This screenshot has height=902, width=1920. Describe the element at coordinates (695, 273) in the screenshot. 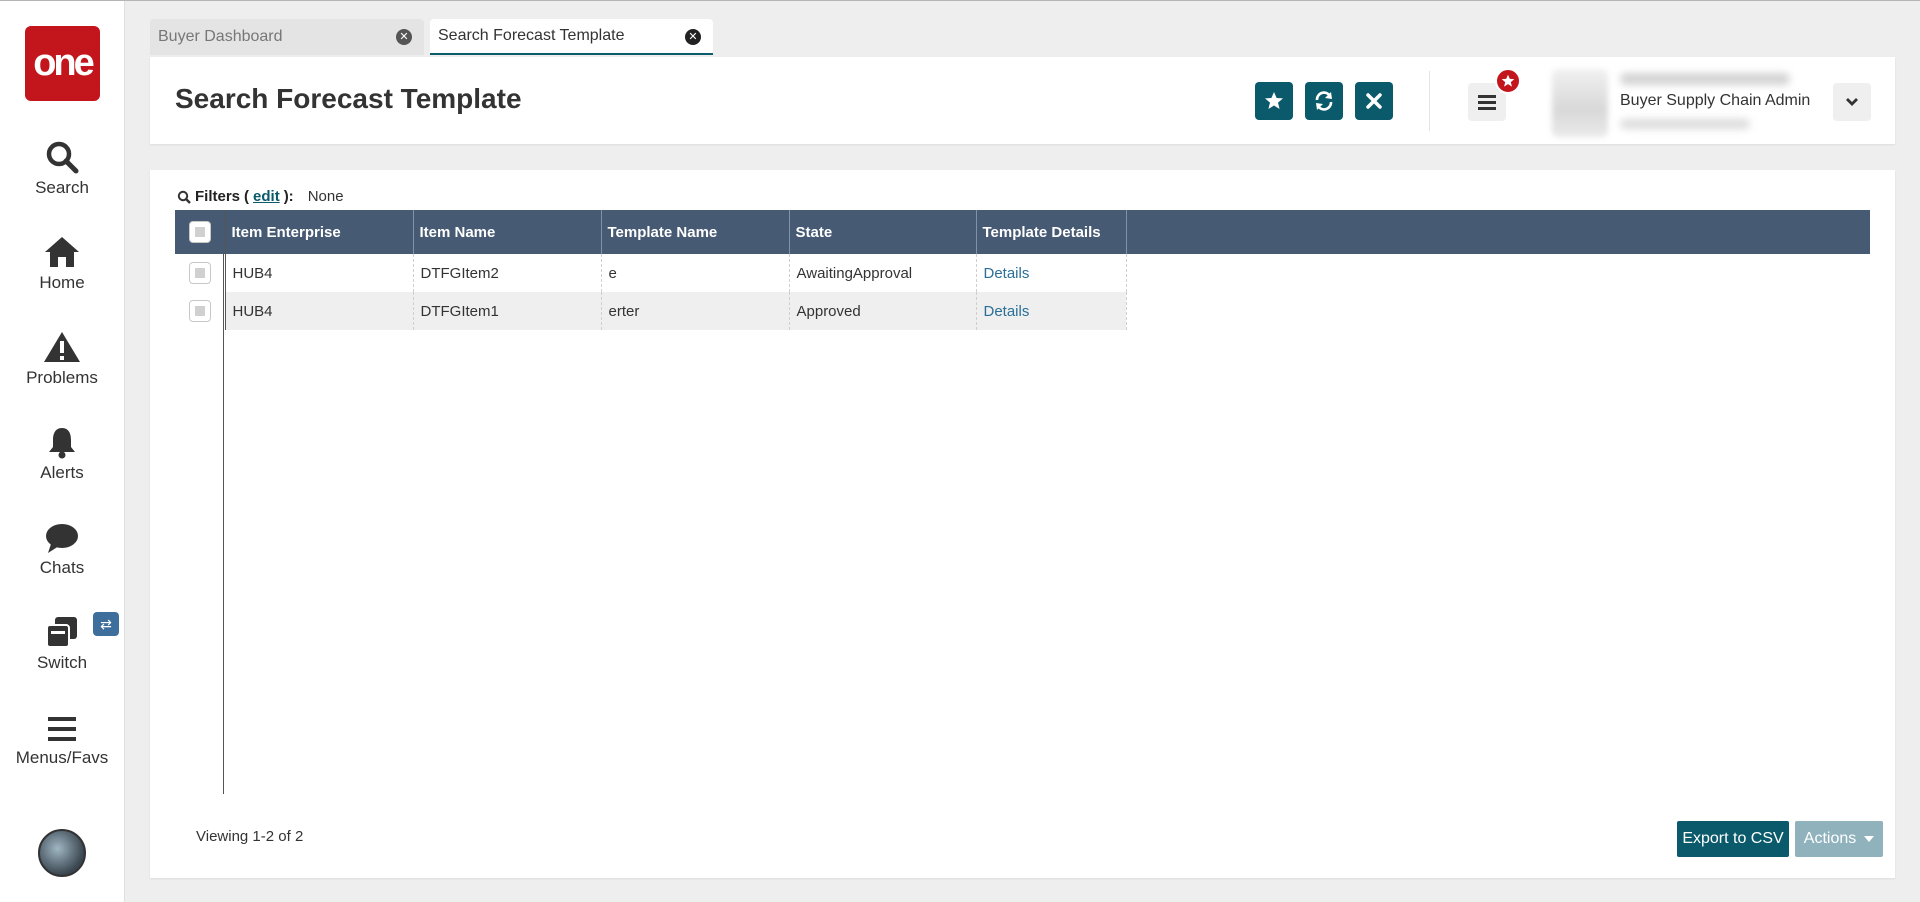

I see `cell-template-name: e` at that location.